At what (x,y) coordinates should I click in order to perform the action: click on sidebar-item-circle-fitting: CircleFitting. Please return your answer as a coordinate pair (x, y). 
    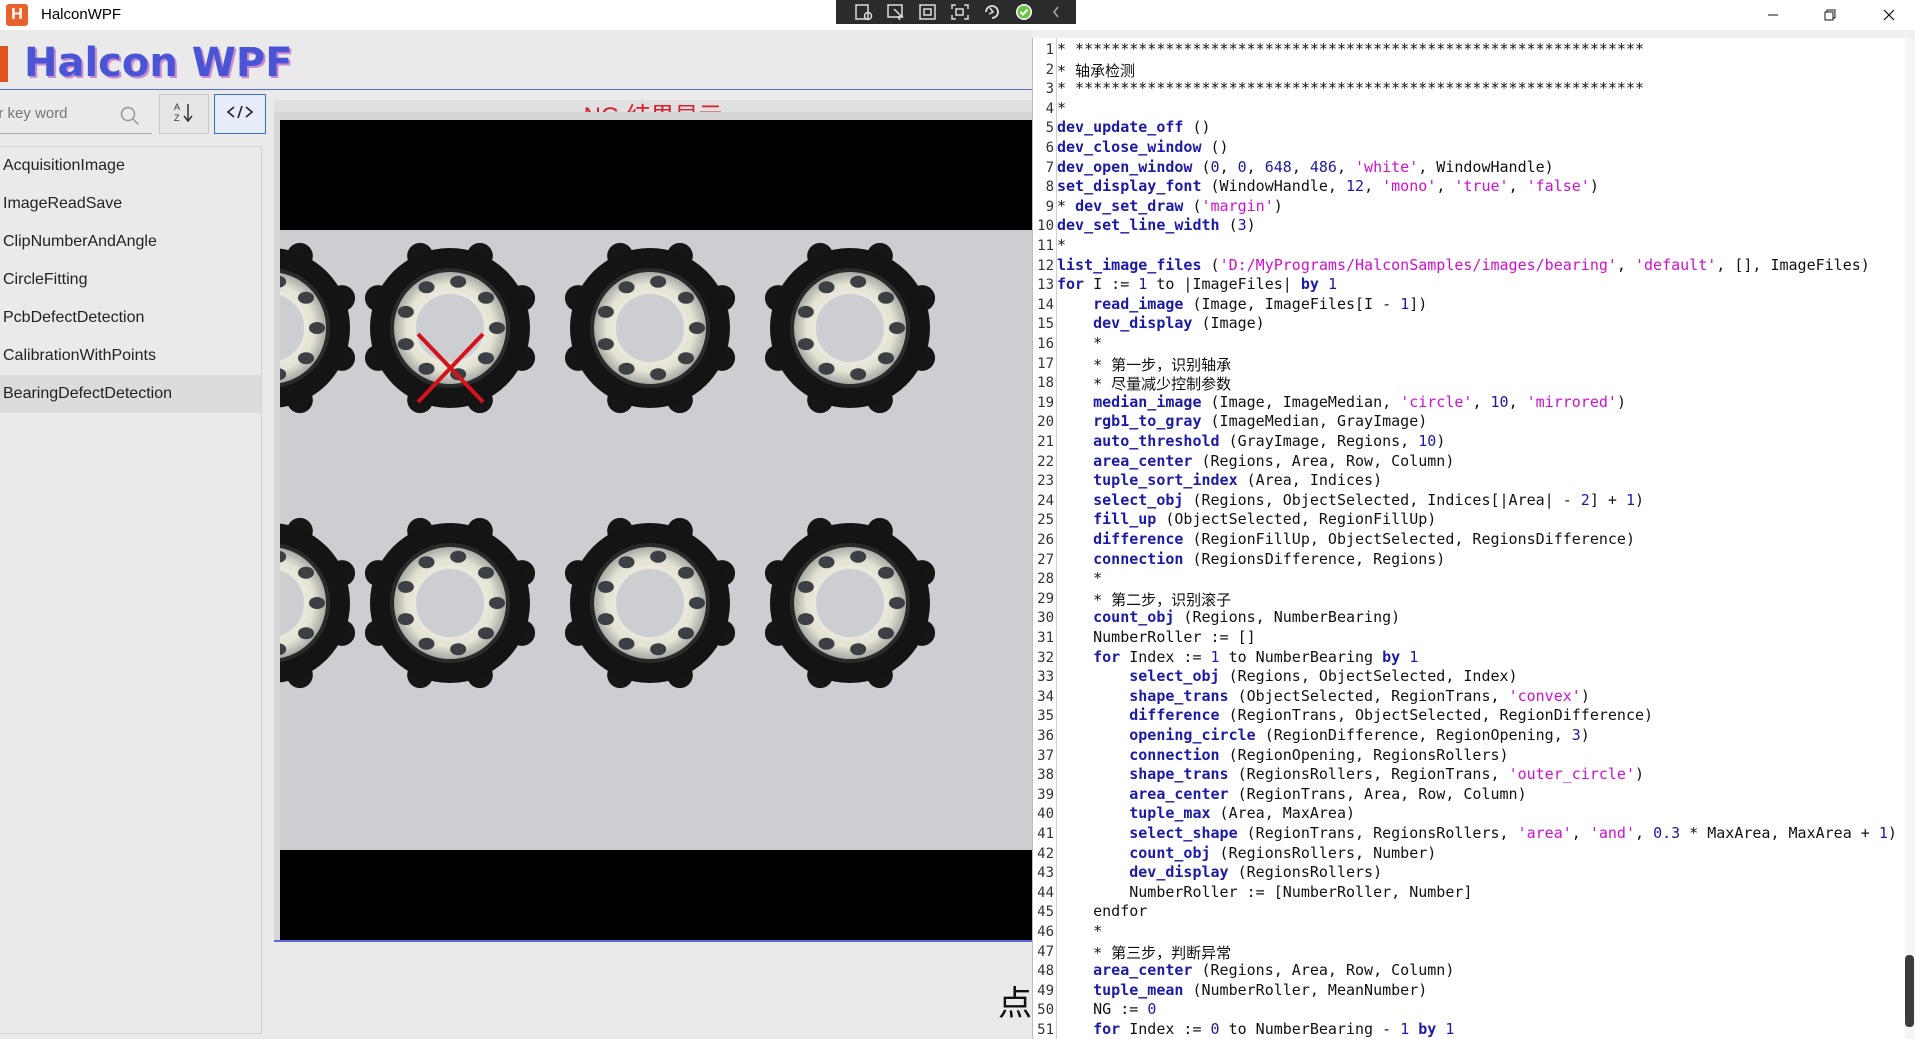
    Looking at the image, I should click on (130, 280).